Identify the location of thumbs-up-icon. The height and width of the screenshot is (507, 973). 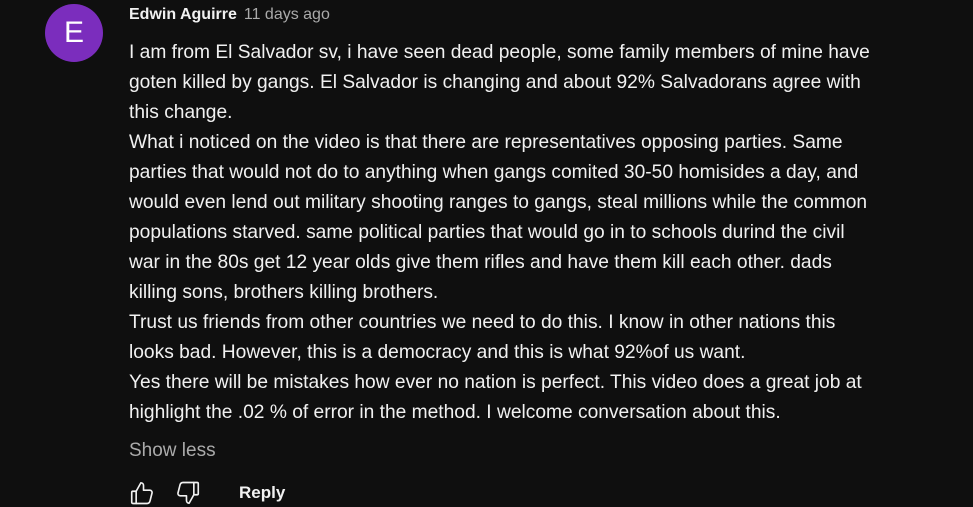
(141, 493).